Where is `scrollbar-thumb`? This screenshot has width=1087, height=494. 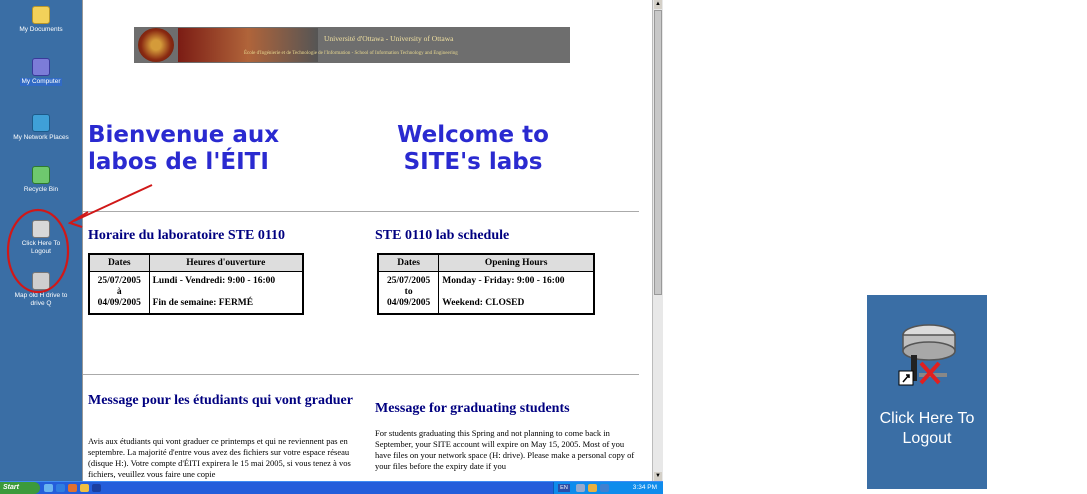
scrollbar-thumb is located at coordinates (658, 152).